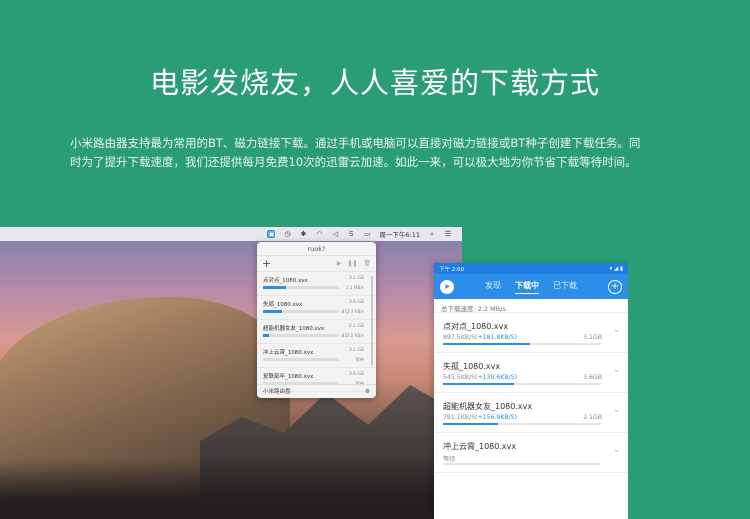 This screenshot has width=750, height=519. I want to click on download-status: 等待, so click(449, 459).